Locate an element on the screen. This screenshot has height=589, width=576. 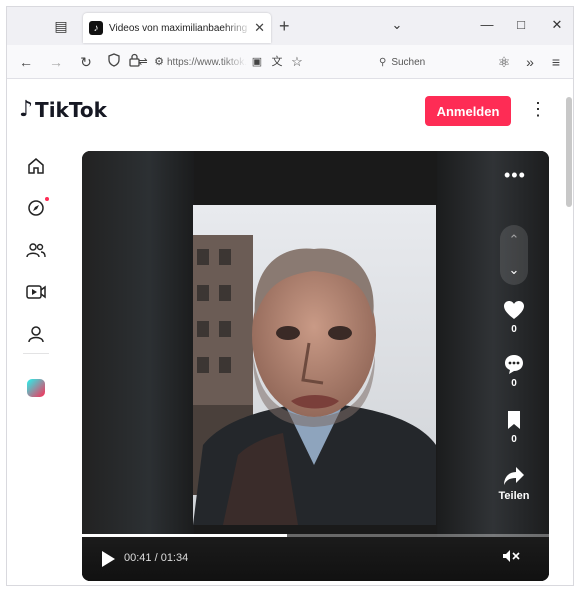
next-video-chevron-icon: ⌄ is located at coordinates (514, 270).